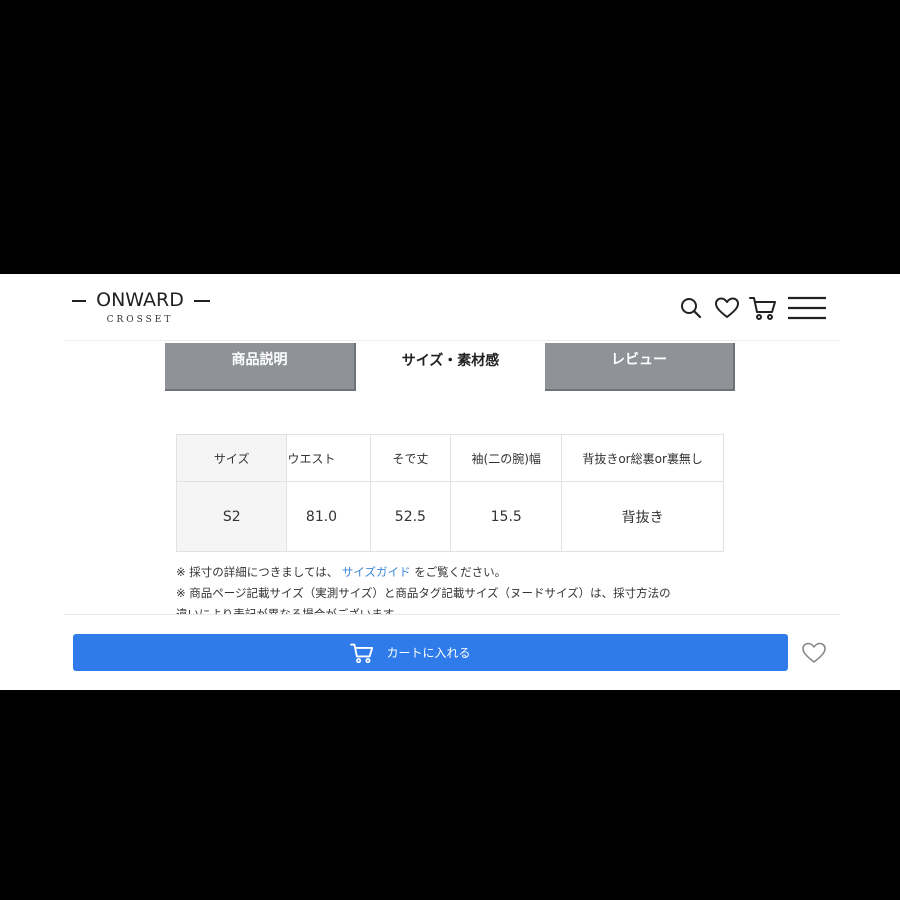 The height and width of the screenshot is (900, 900). I want to click on brand-logo: ONWARD CROSSET, so click(141, 308).